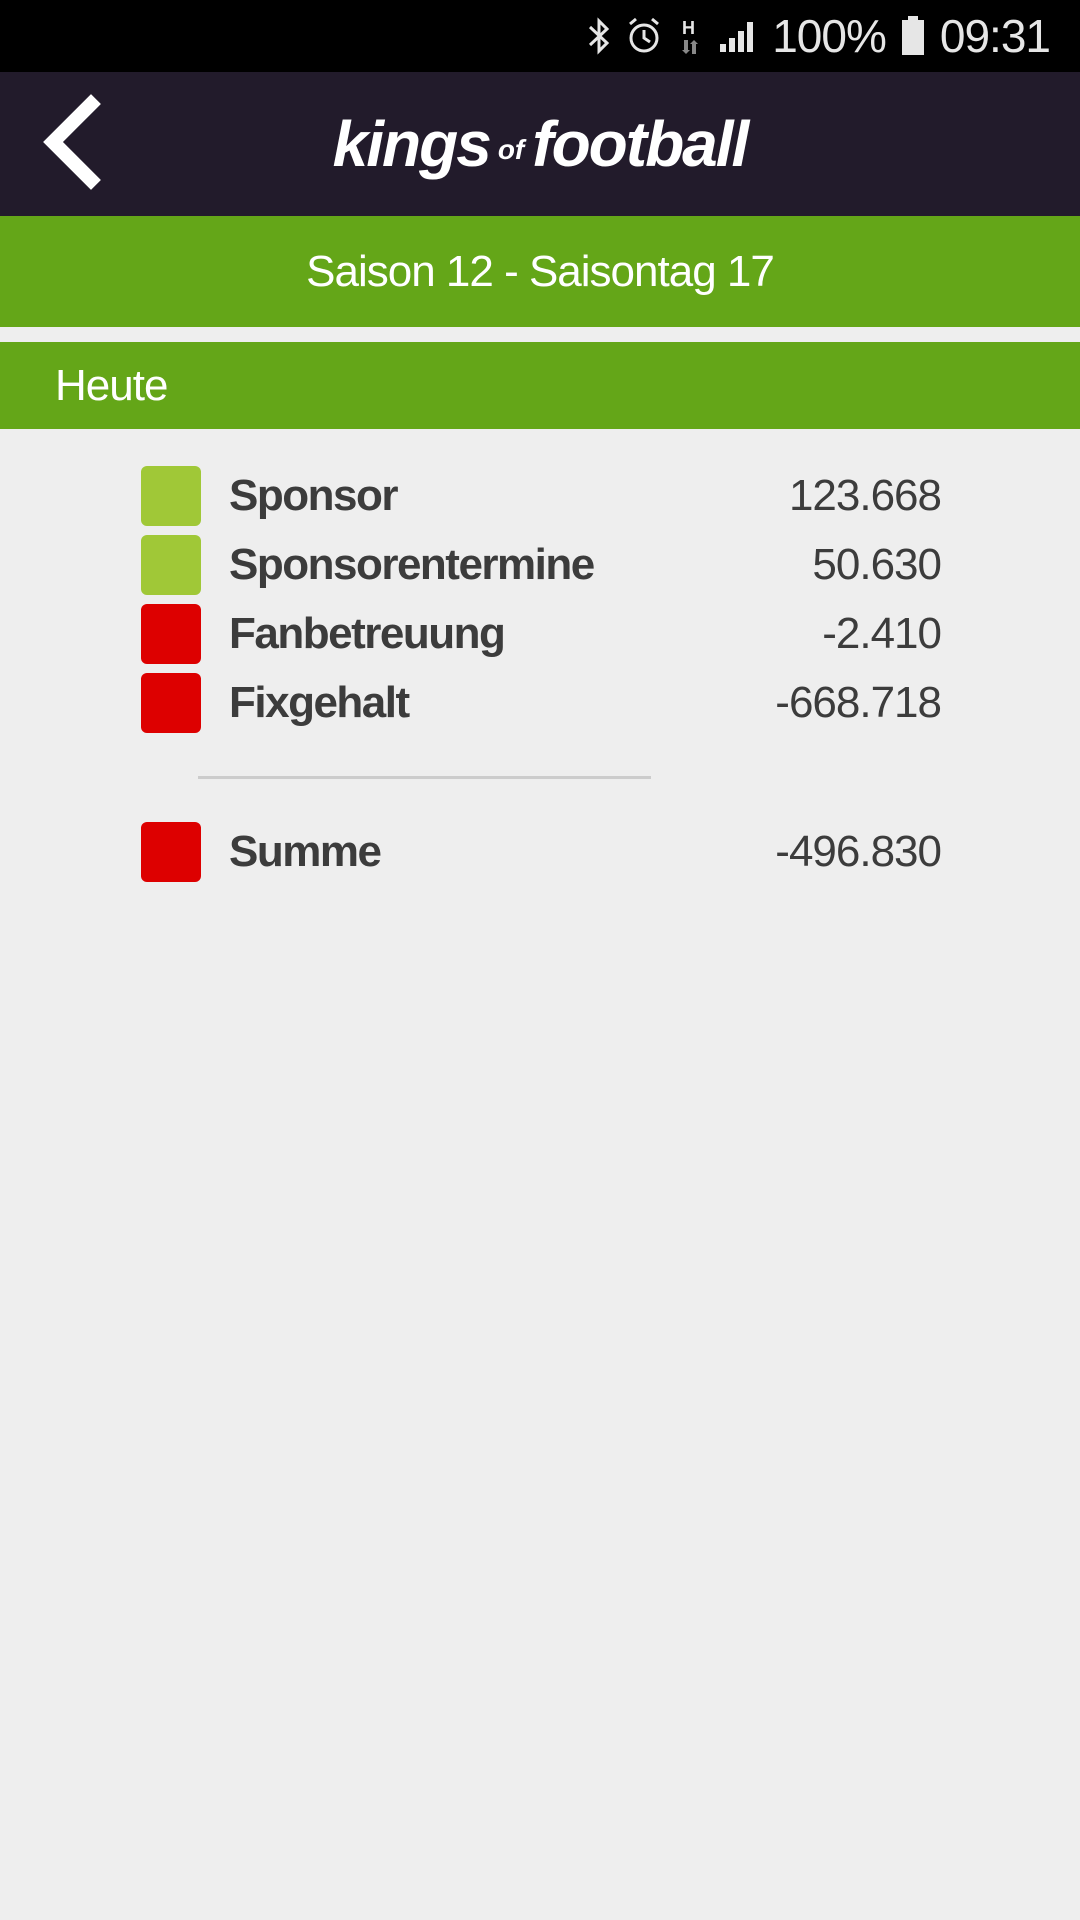 Image resolution: width=1080 pixels, height=1920 pixels. I want to click on logo-kings: kings, so click(412, 144).